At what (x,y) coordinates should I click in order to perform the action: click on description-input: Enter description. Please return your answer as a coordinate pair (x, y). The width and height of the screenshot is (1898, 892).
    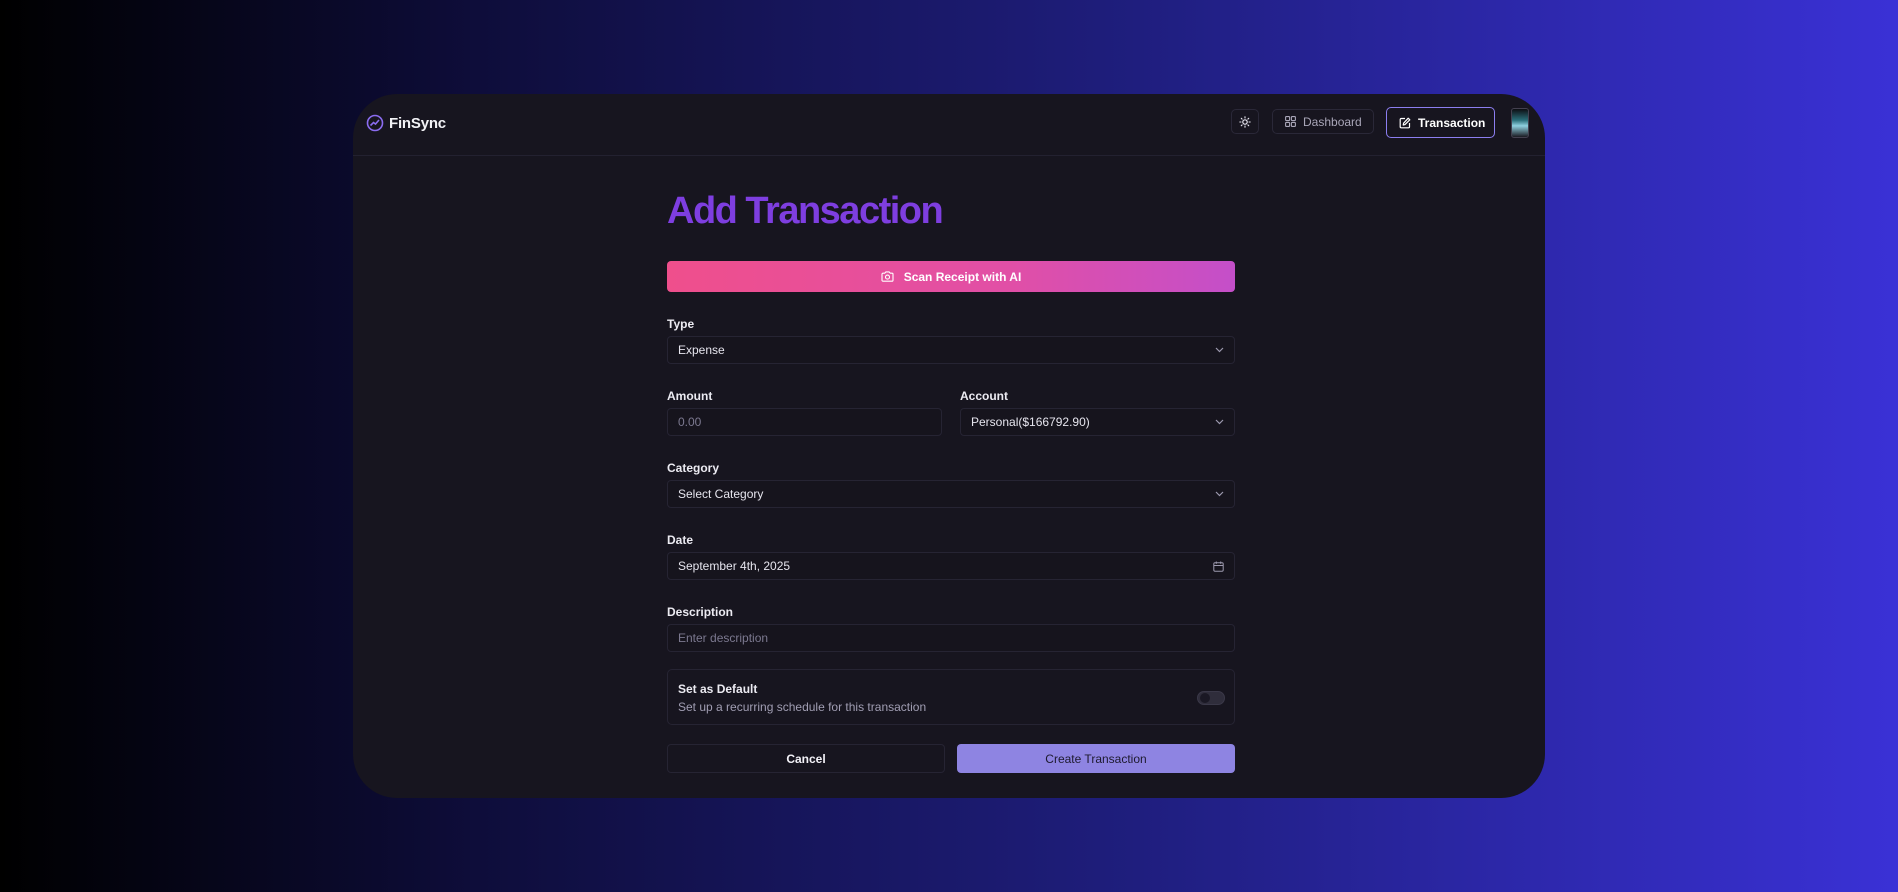
    Looking at the image, I should click on (951, 638).